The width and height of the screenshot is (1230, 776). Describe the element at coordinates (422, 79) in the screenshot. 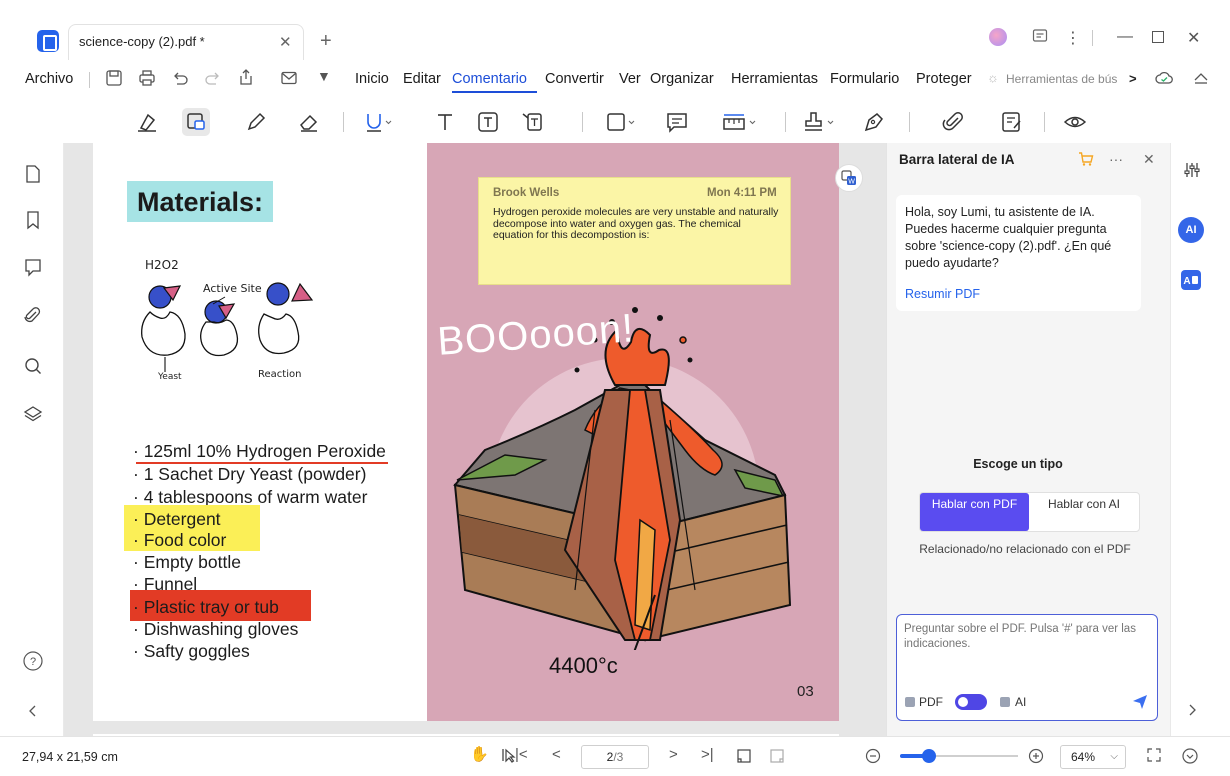

I see `menu-editar: Editar` at that location.